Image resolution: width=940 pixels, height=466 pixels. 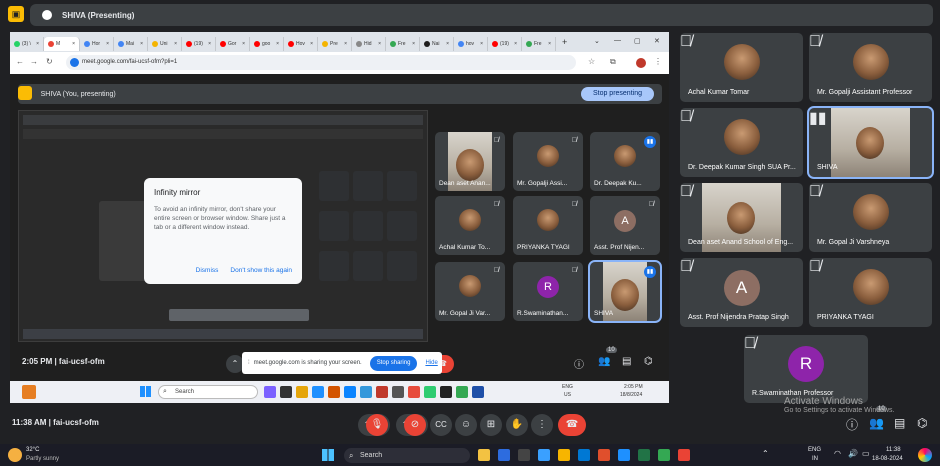 What do you see at coordinates (393, 363) in the screenshot?
I see `stop-sharing-button: Stop sharing` at bounding box center [393, 363].